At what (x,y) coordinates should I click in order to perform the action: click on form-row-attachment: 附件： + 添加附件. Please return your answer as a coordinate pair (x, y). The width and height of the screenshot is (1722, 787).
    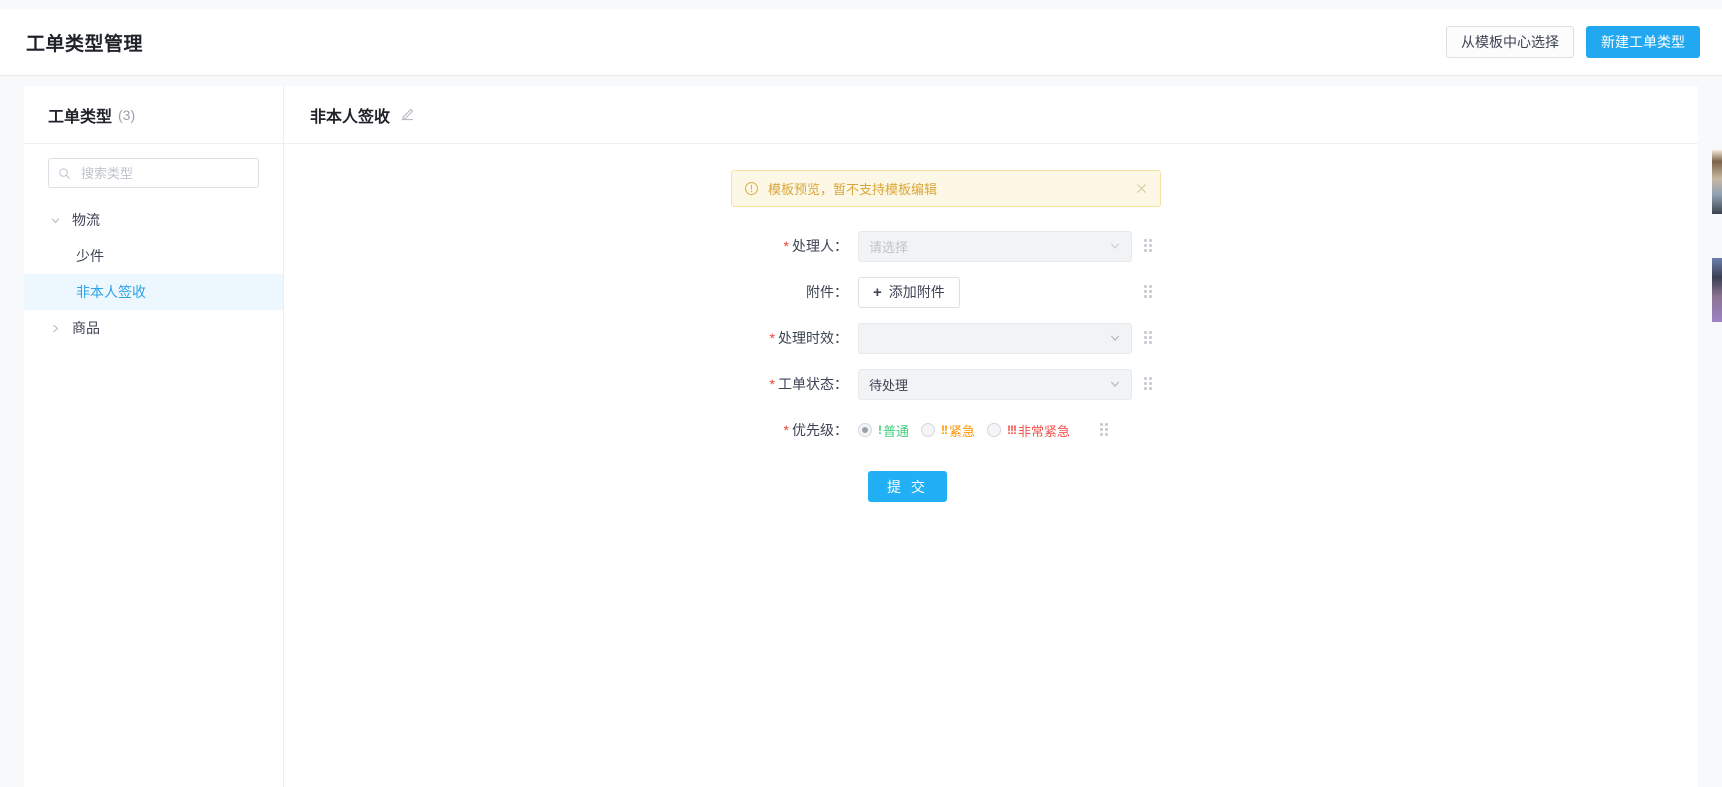
    Looking at the image, I should click on (991, 292).